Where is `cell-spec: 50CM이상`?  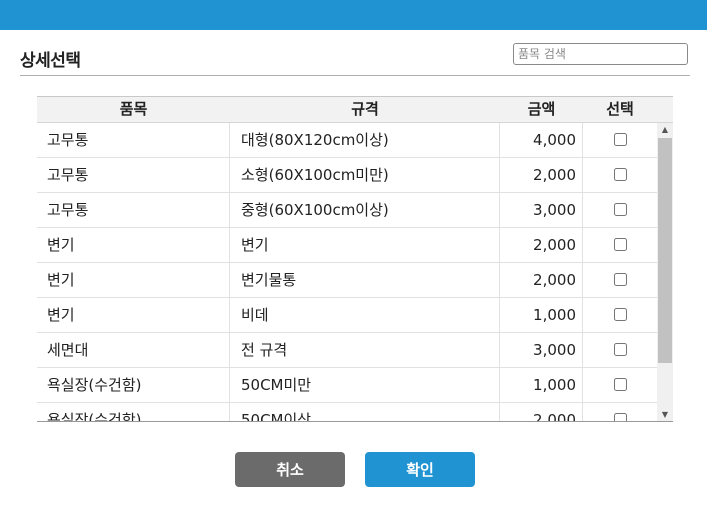 cell-spec: 50CM이상 is located at coordinates (365, 412).